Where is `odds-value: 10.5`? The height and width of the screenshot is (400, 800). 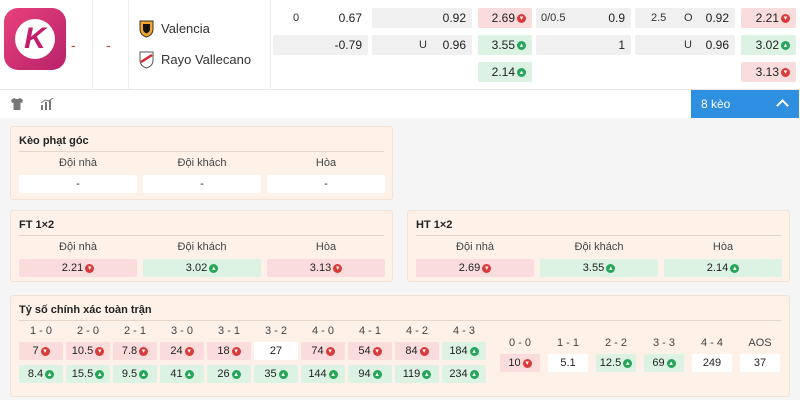 odds-value: 10.5 is located at coordinates (82, 351).